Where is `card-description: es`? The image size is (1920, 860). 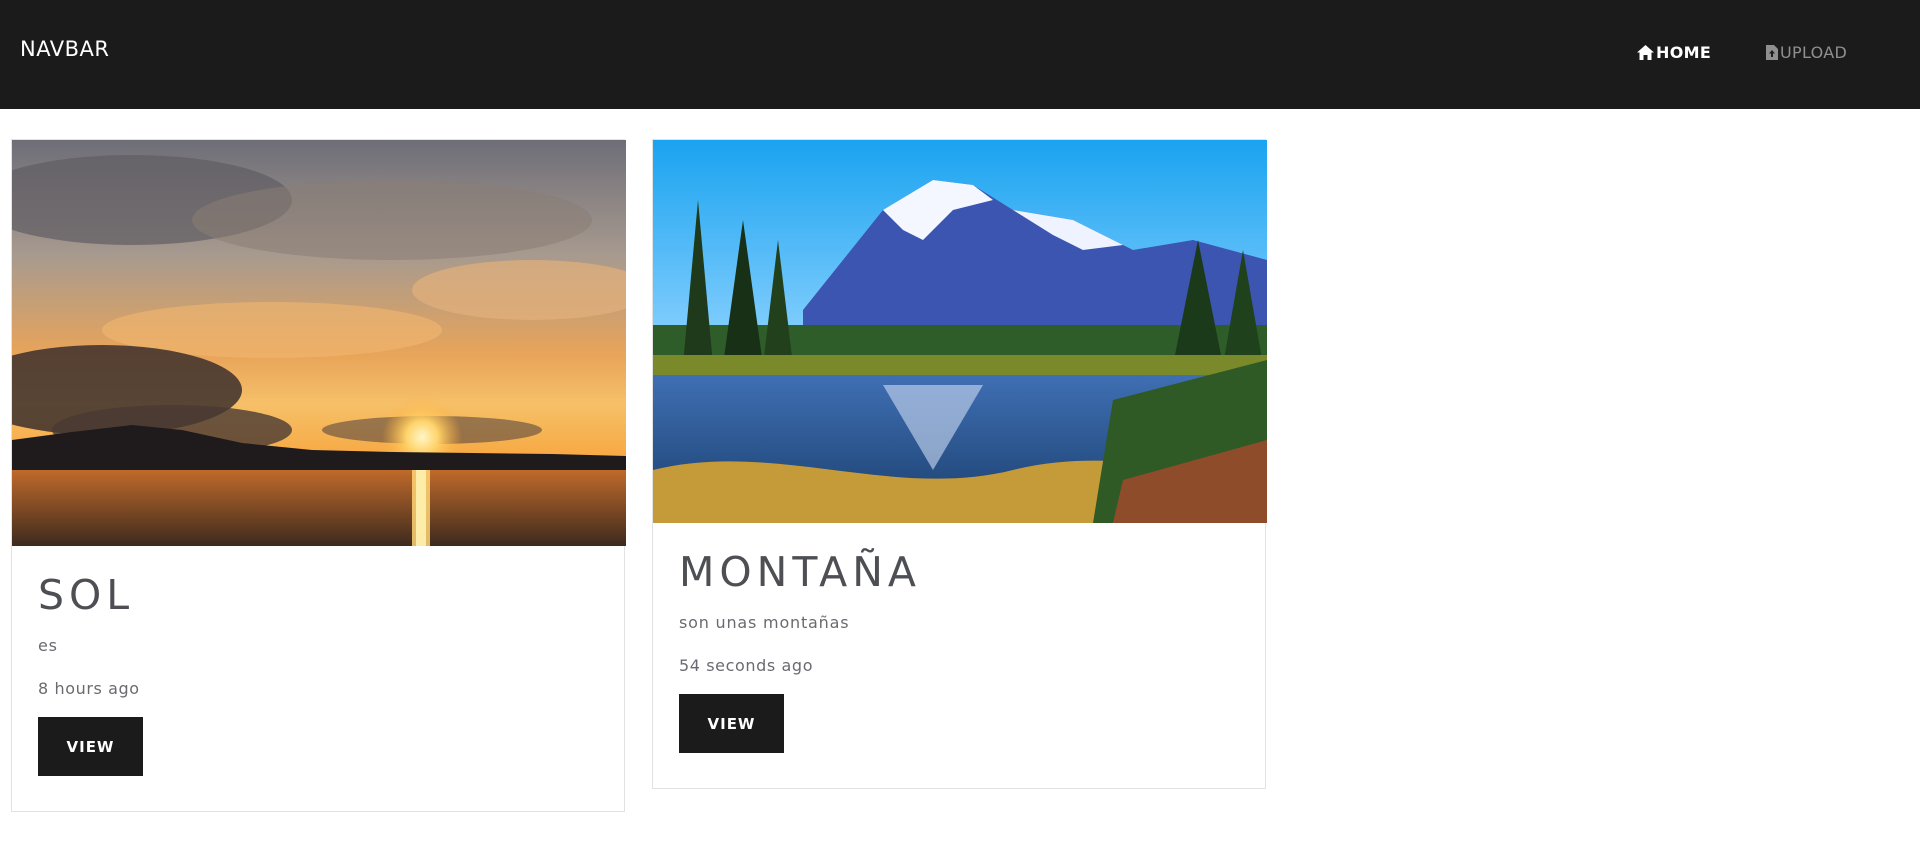 card-description: es is located at coordinates (48, 646).